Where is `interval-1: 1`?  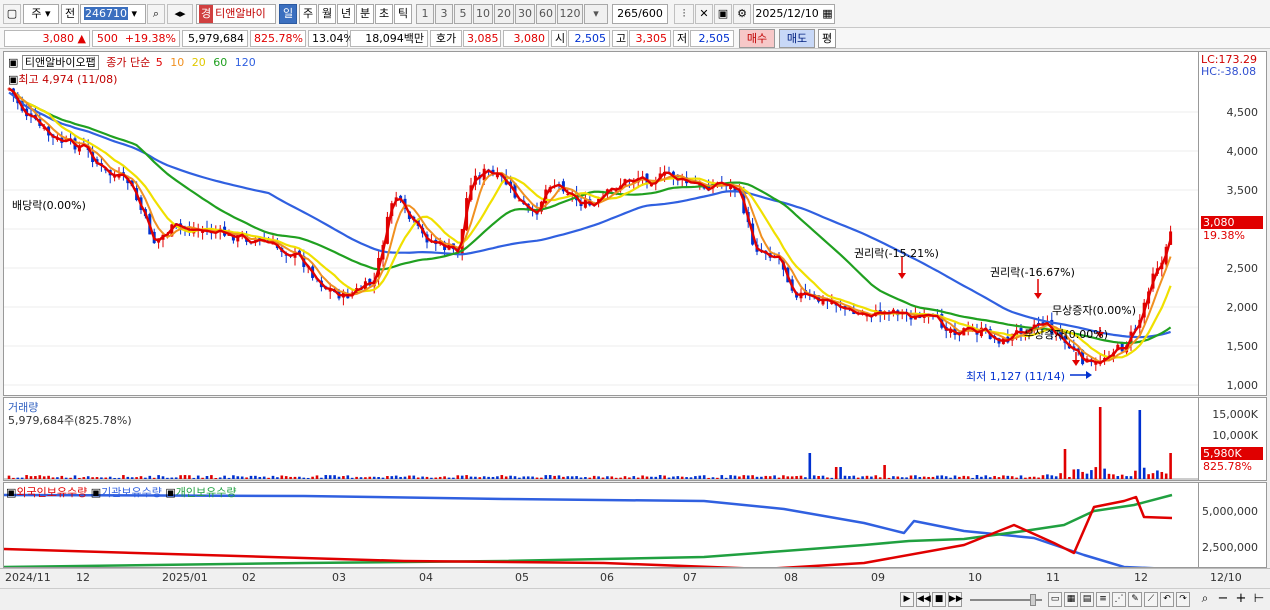 interval-1: 1 is located at coordinates (425, 14).